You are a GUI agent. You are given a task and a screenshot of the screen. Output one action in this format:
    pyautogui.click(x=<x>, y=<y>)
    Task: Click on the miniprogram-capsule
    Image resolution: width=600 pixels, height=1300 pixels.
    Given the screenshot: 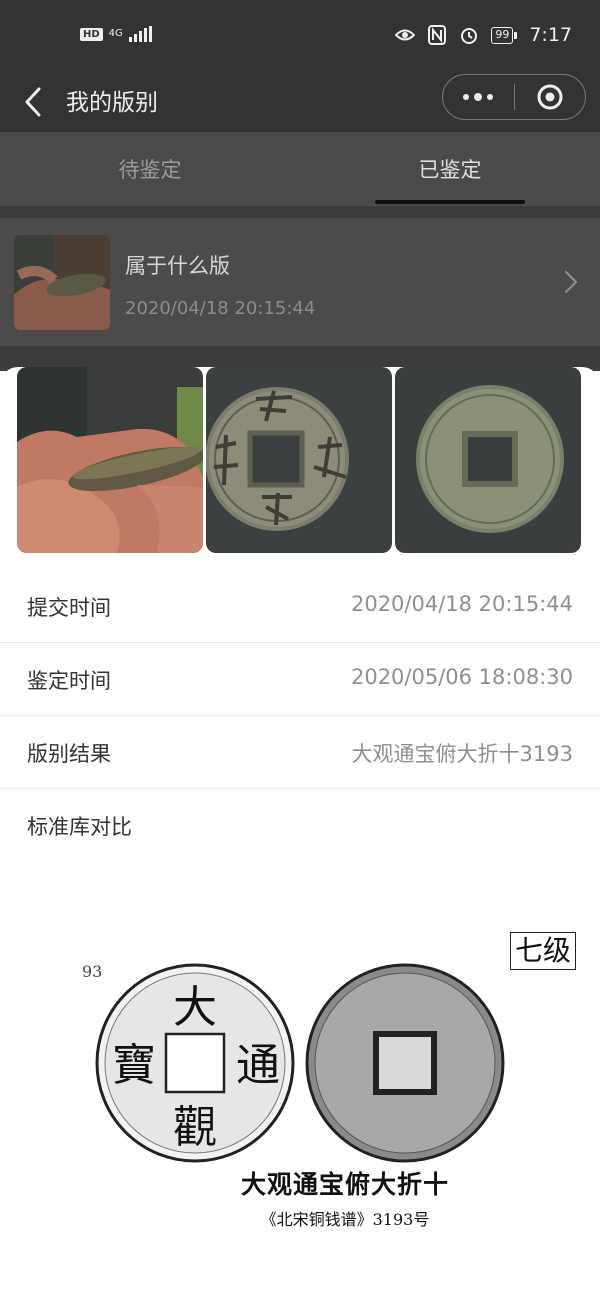 What is the action you would take?
    pyautogui.click(x=514, y=97)
    